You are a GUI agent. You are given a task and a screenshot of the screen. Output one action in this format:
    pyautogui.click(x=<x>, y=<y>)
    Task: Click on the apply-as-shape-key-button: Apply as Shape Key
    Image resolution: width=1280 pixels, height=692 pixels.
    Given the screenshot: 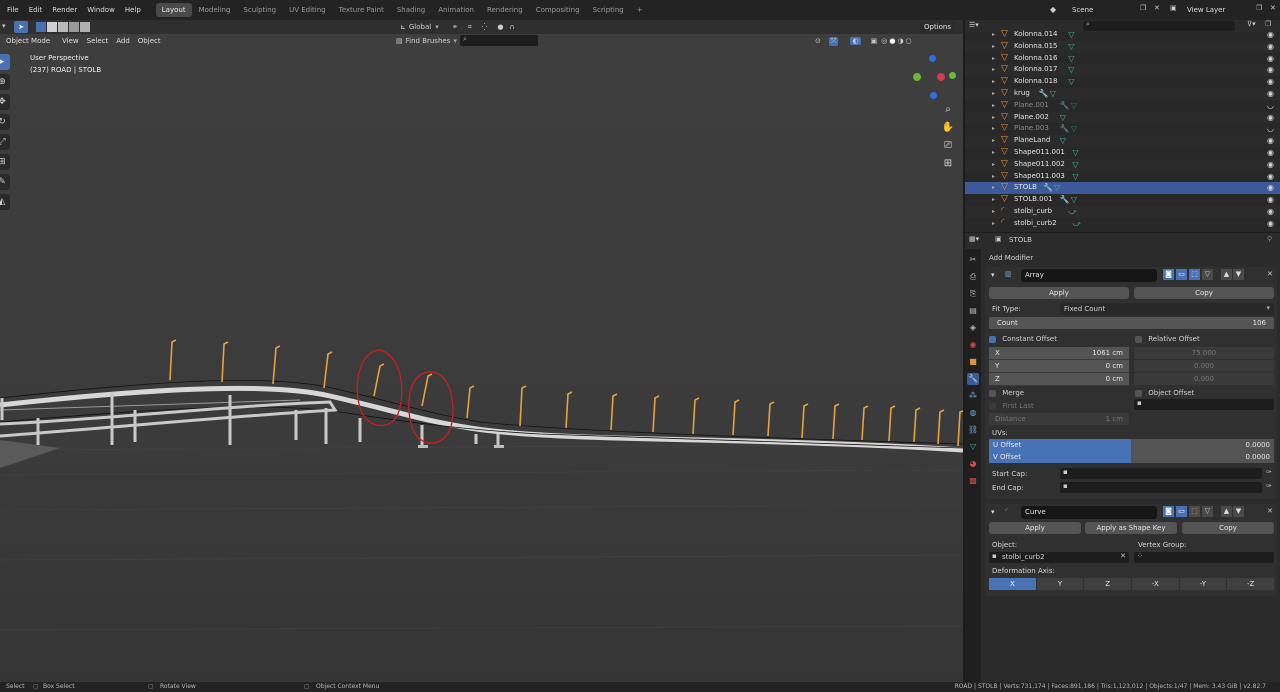 What is the action you would take?
    pyautogui.click(x=1131, y=528)
    